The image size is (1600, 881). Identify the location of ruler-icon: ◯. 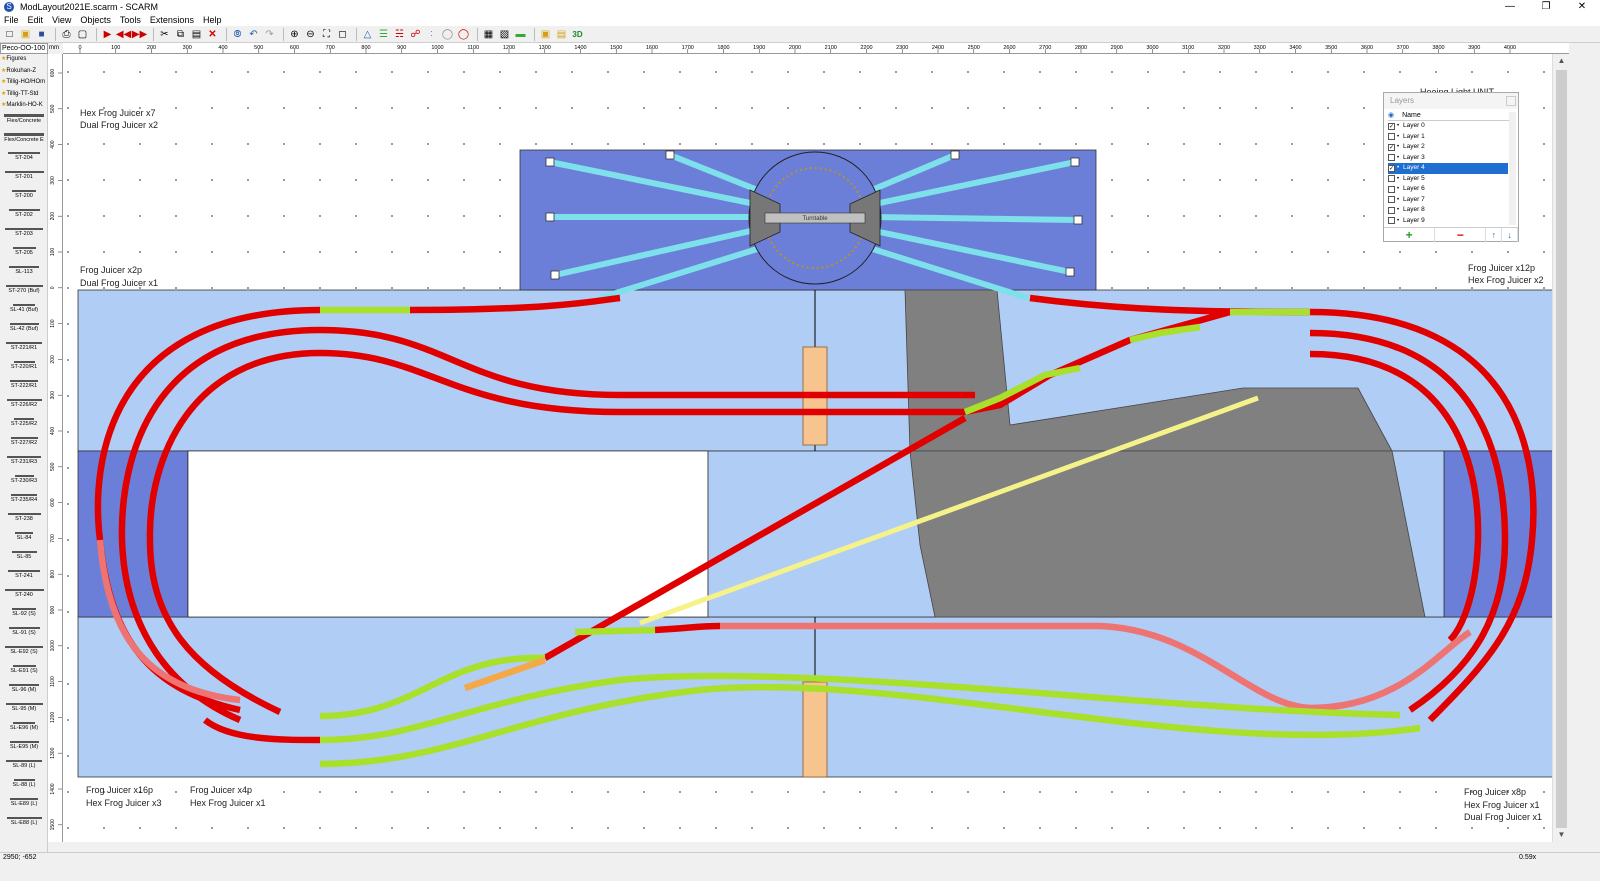
(463, 34).